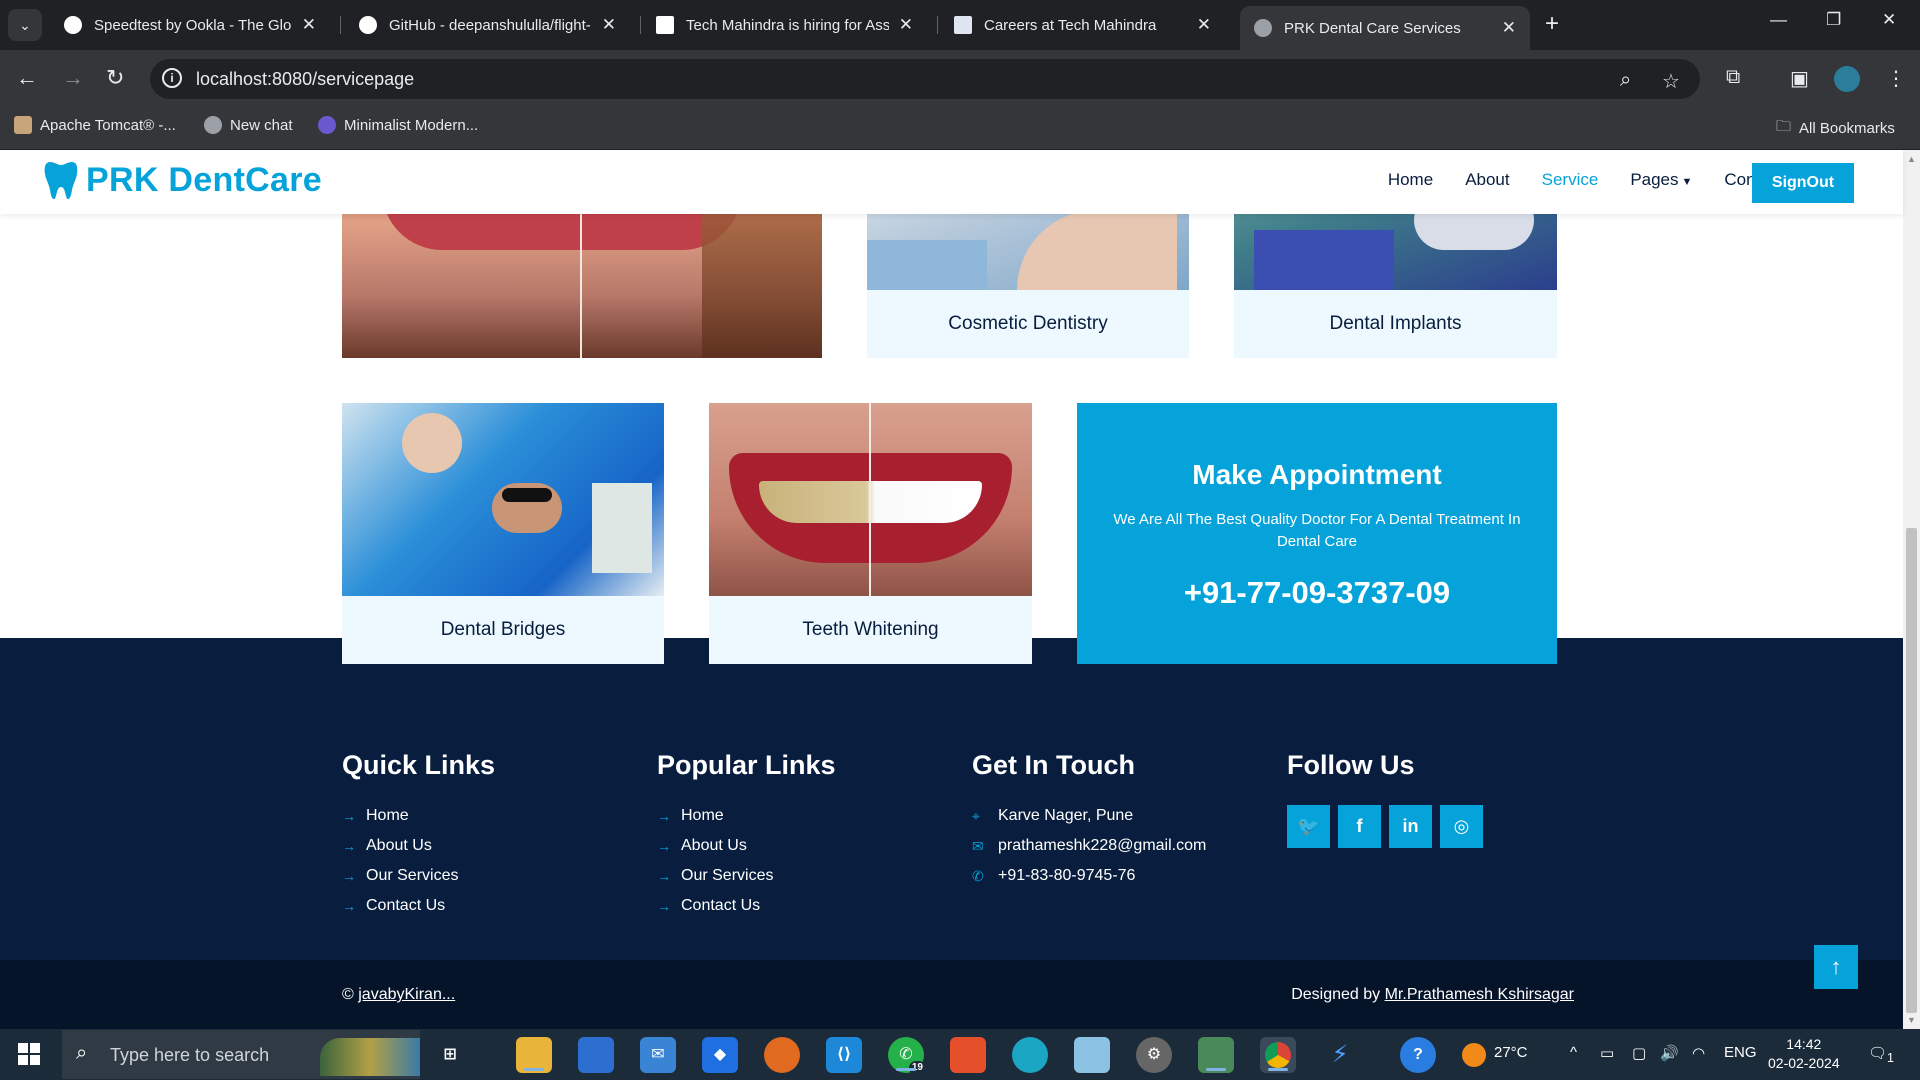 The image size is (1920, 1080). I want to click on tab-github: GitHub - deepanshululla/flight- ✕, so click(487, 25).